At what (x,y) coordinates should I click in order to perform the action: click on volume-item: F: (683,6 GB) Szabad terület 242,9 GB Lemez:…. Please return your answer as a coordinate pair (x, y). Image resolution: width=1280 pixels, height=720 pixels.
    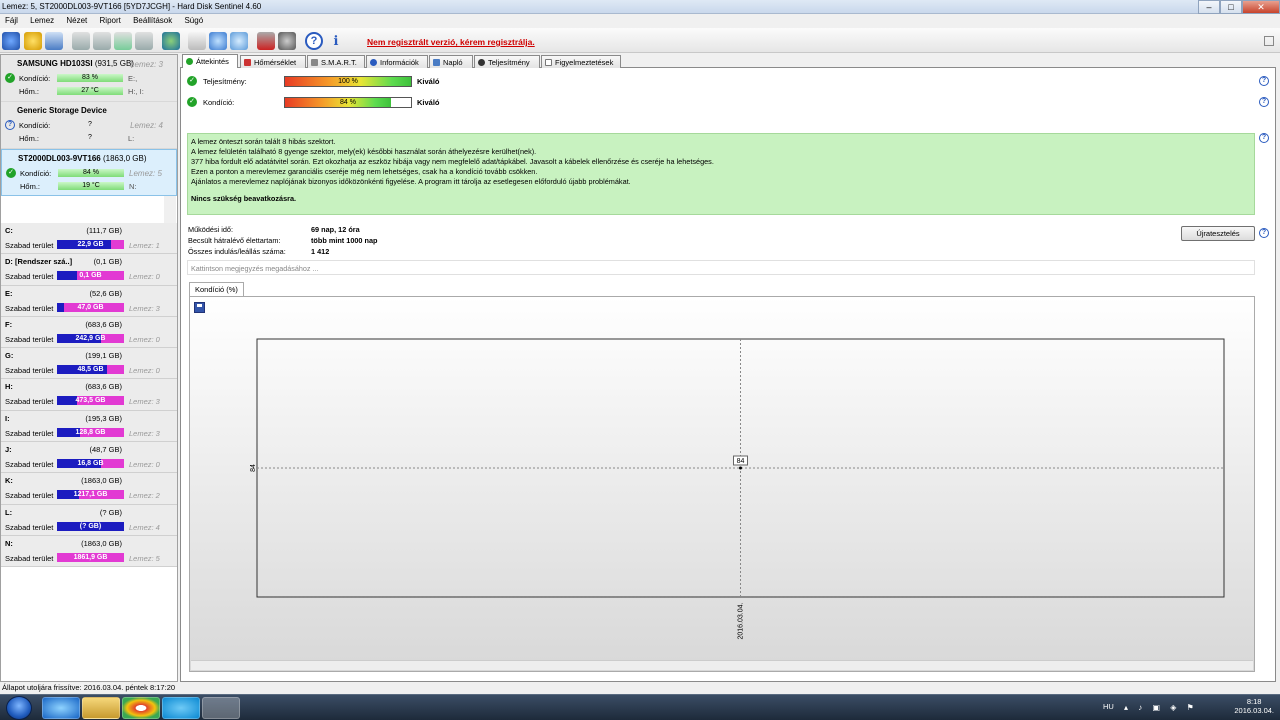
    Looking at the image, I should click on (89, 332).